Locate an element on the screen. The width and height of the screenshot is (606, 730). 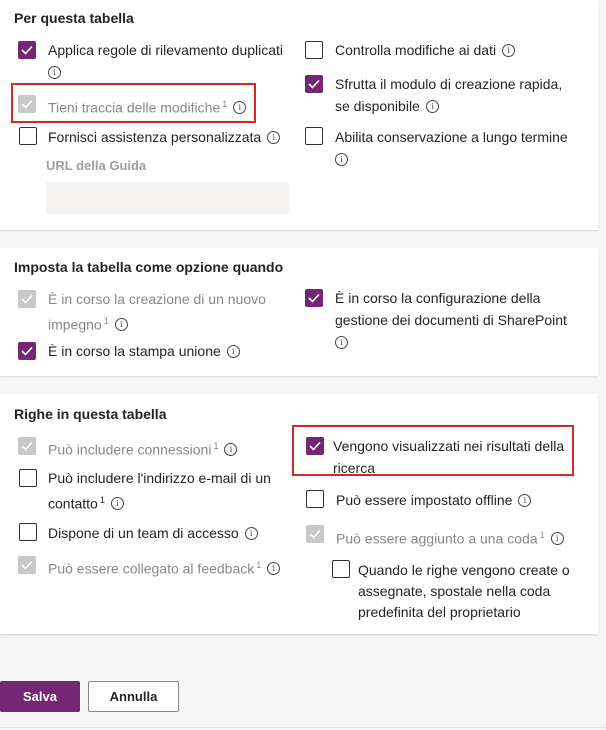
sharepoint-text-line1: È in corso la configurazione della is located at coordinates (438, 298).